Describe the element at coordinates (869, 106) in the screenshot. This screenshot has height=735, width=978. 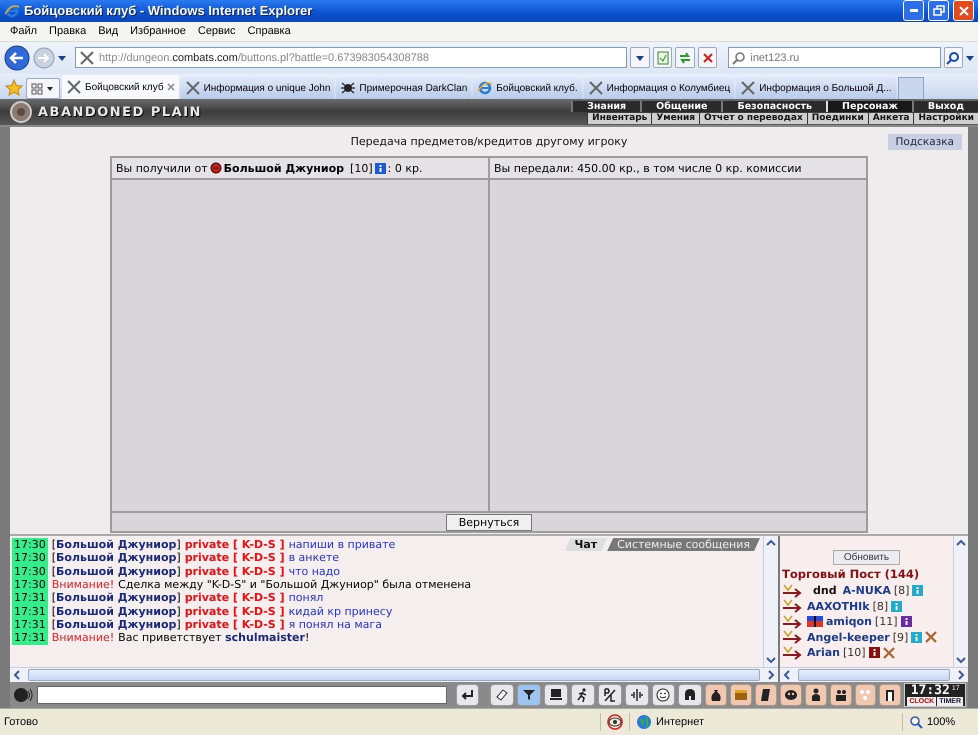
I see `nav-link: Персонаж` at that location.